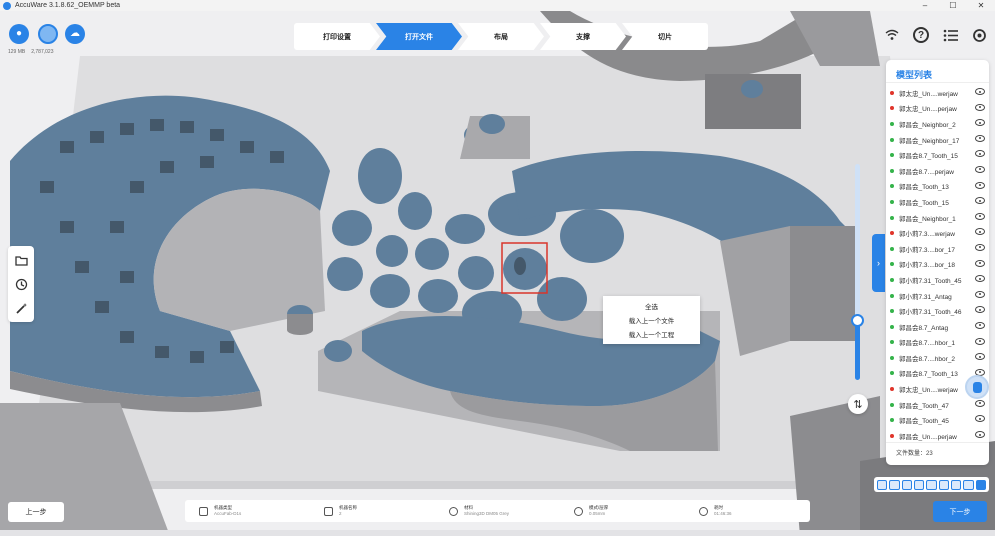 This screenshot has width=995, height=536. Describe the element at coordinates (937, 71) in the screenshot. I see `model-list-title: 模型列表` at that location.